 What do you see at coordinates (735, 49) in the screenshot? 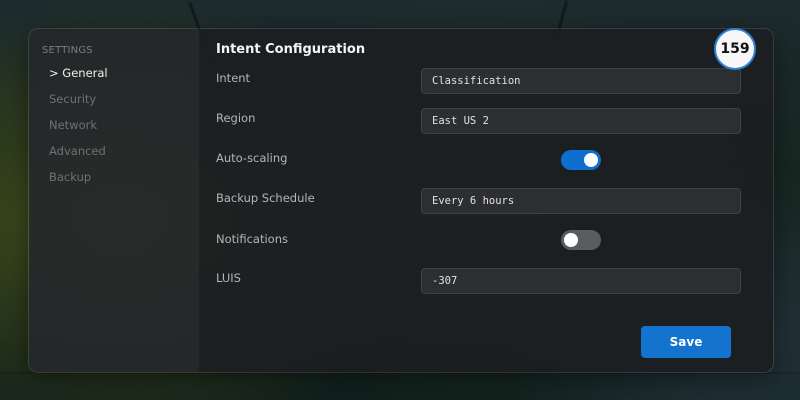
I see `count-badge: 159` at bounding box center [735, 49].